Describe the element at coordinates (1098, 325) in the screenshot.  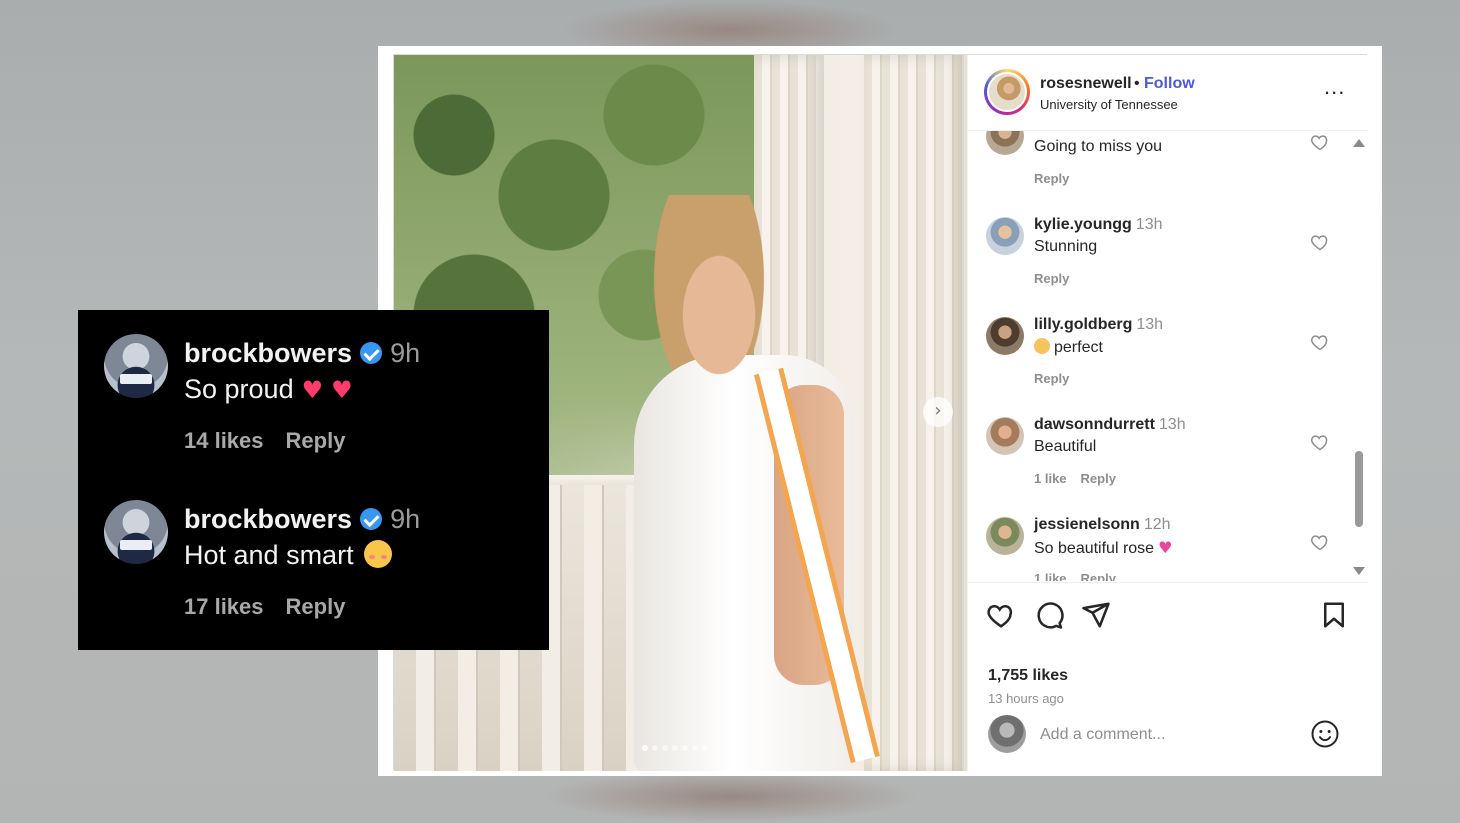
I see `comment-username: lilly.goldberg 13h` at that location.